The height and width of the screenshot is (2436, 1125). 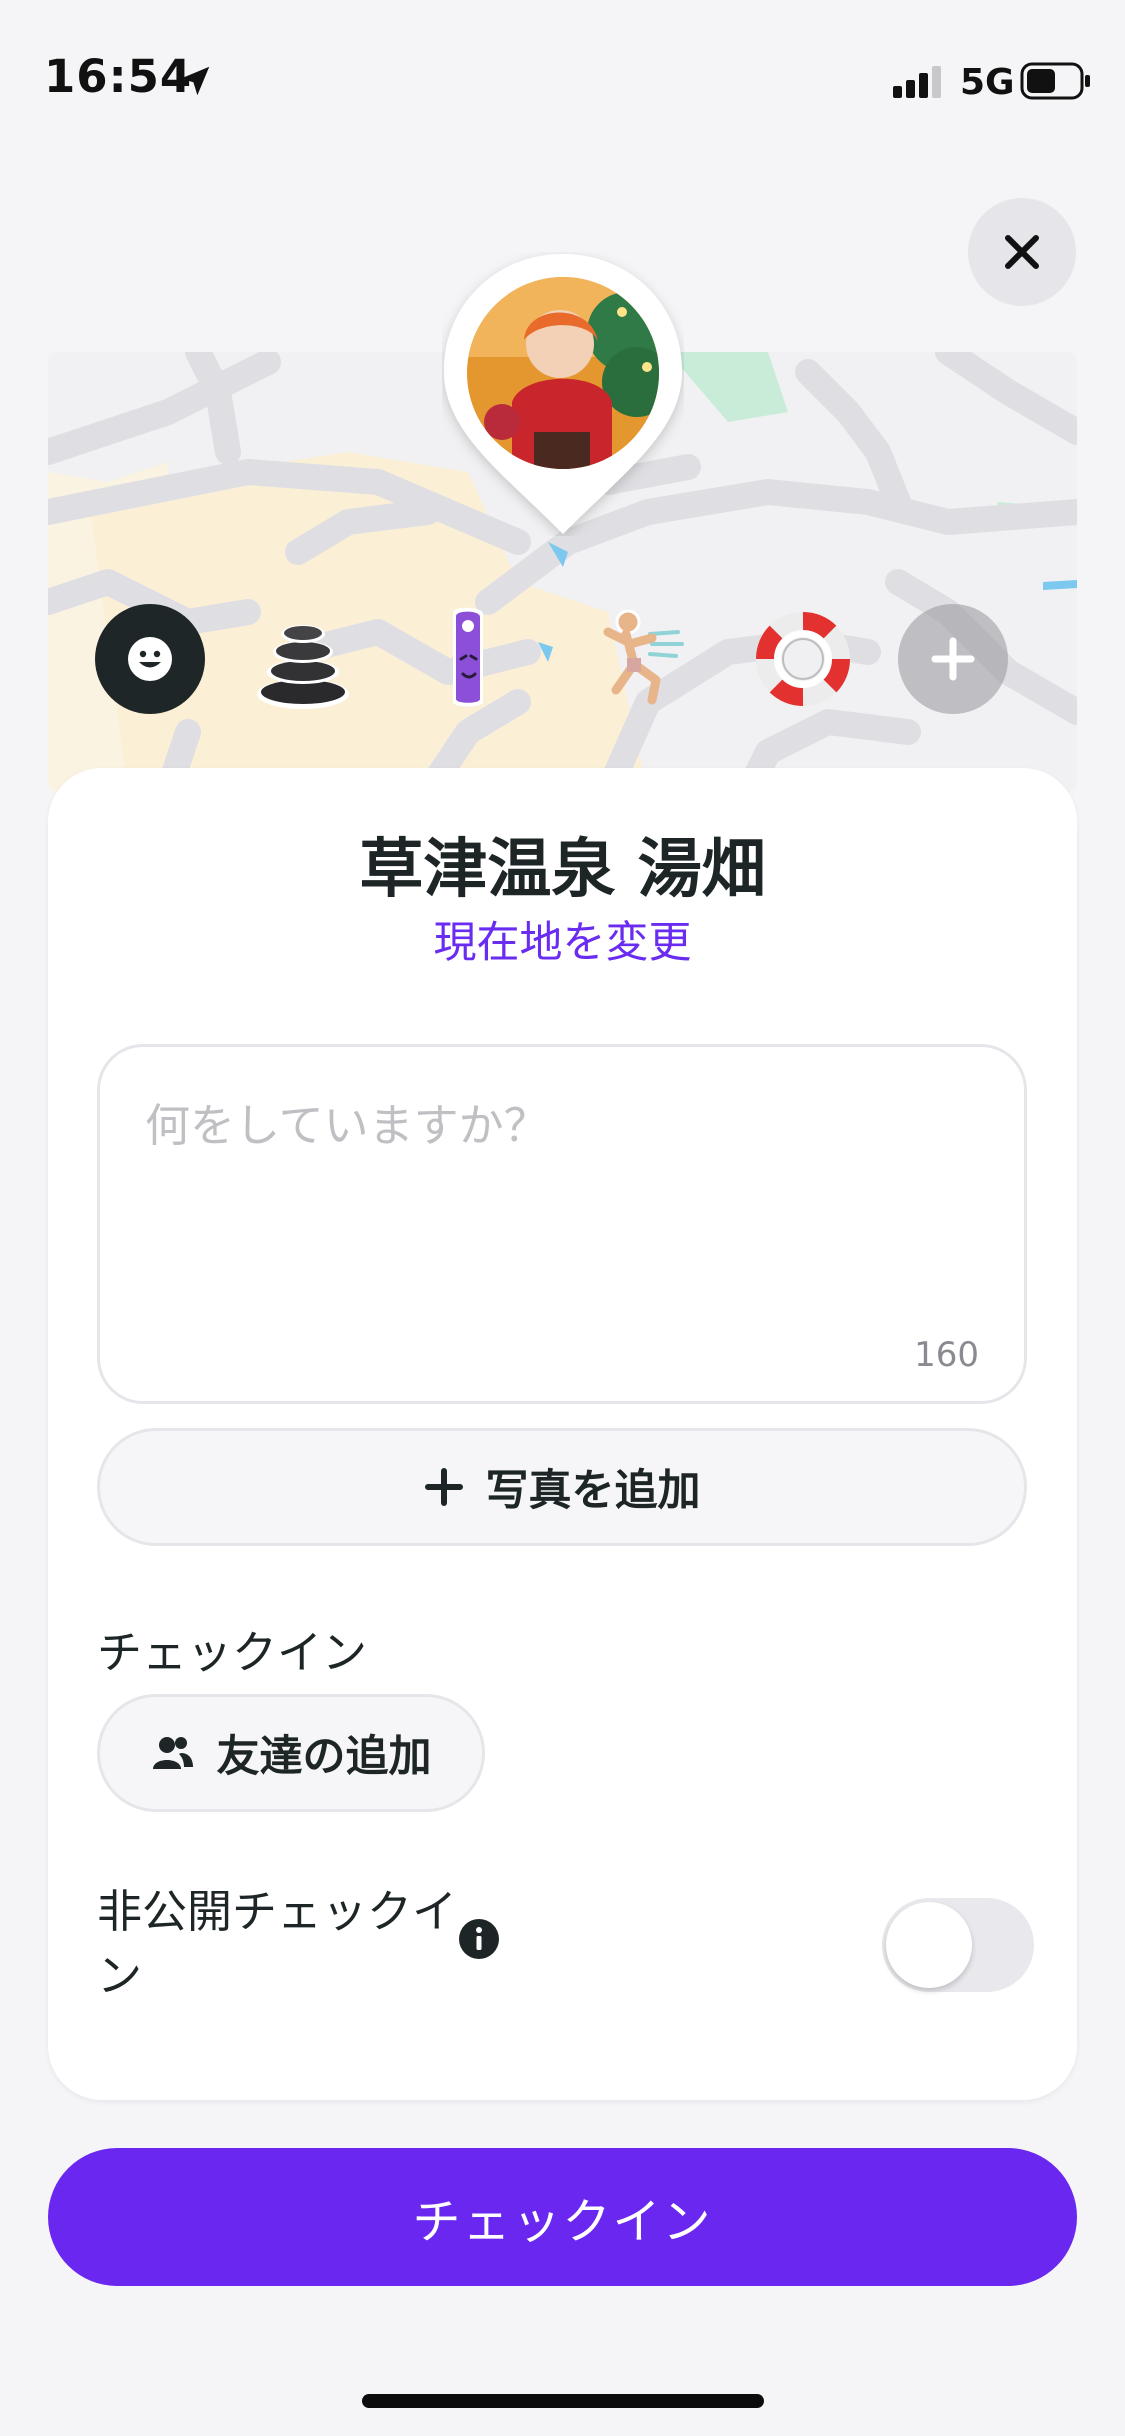 What do you see at coordinates (1056, 83) in the screenshot?
I see `battery-icon` at bounding box center [1056, 83].